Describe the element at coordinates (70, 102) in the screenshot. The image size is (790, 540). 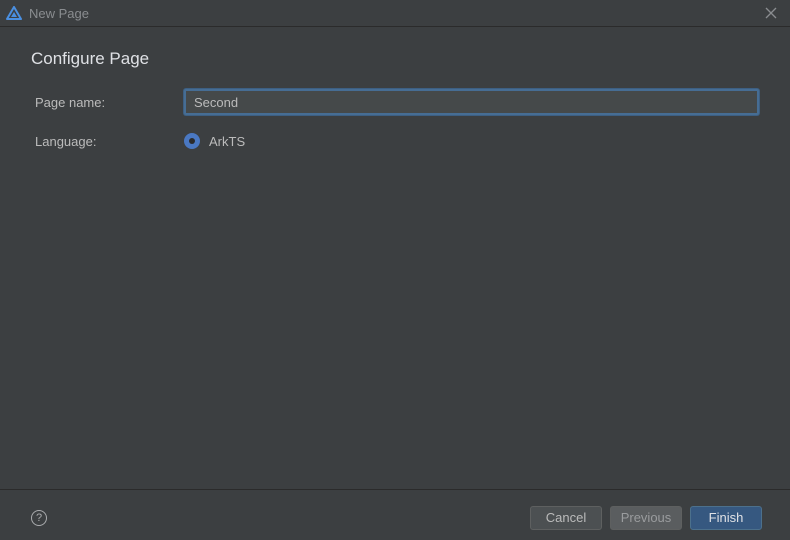
I see `page-name-label: Page name:` at that location.